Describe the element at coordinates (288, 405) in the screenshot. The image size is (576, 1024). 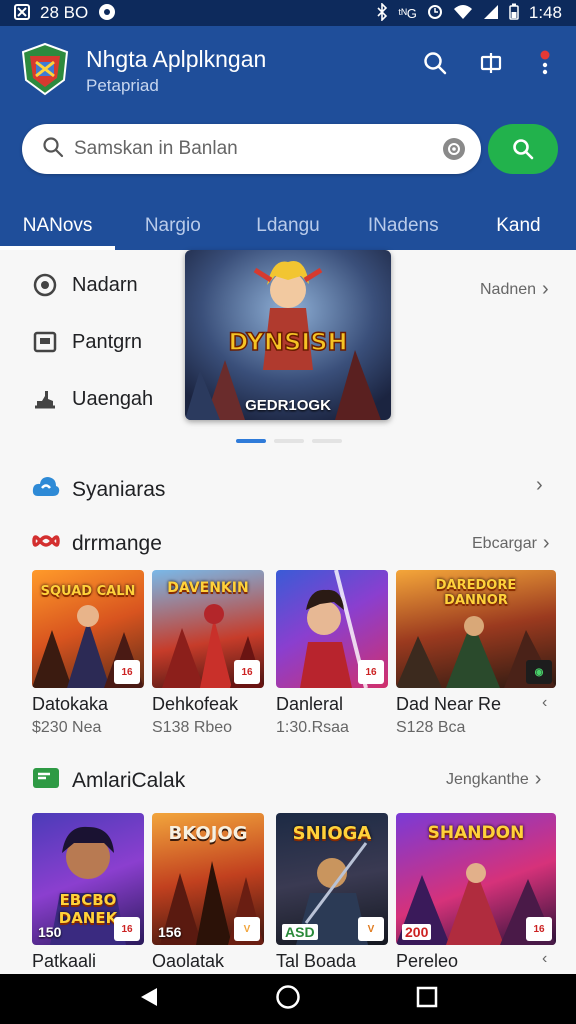
I see `banner-caption: GEDR1OGK` at that location.